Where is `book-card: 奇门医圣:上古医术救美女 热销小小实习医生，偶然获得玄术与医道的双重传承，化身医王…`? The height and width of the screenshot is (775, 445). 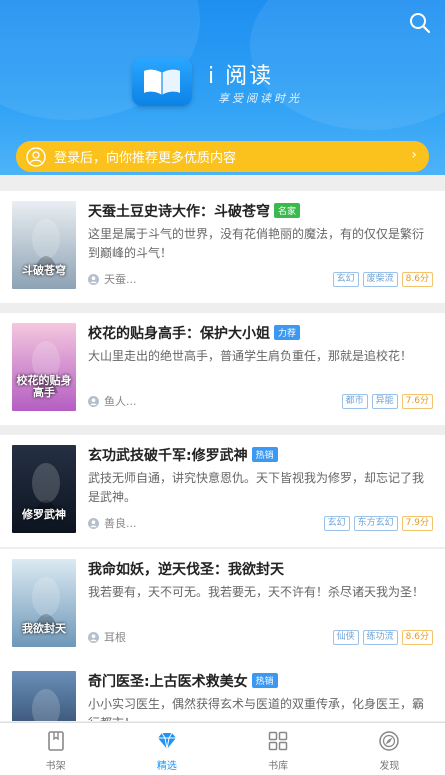
book-card: 奇门医圣:上古医术救美女 热销小小实习医生，偶然获得玄术与医道的双重传承，化身医王… is located at coordinates (222, 691).